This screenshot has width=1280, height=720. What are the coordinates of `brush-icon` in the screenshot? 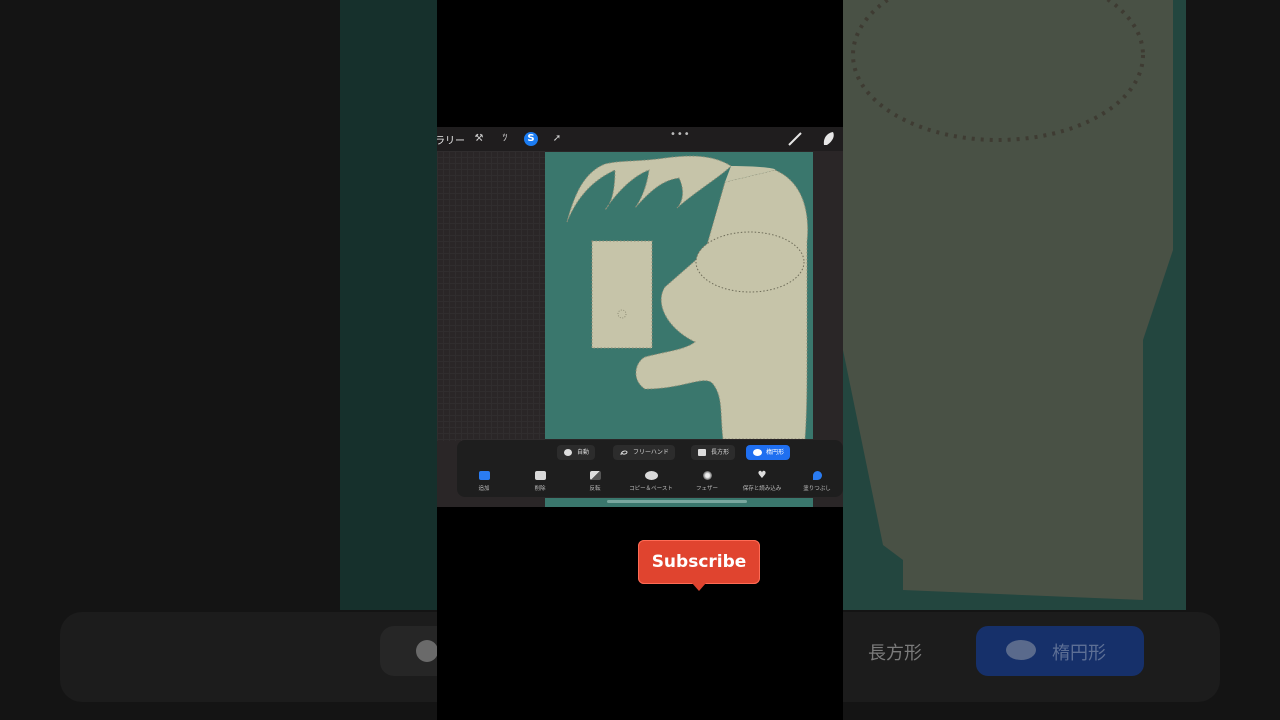 It's located at (795, 139).